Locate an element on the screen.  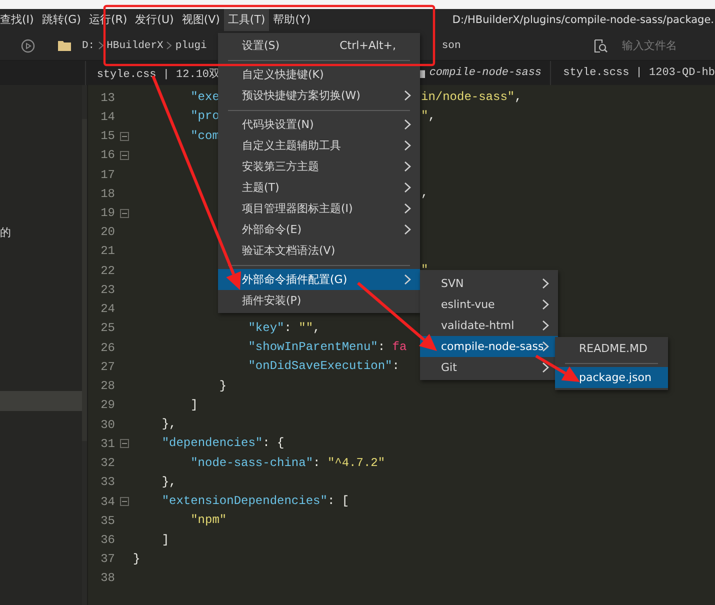
line-number: 30 is located at coordinates (107, 425).